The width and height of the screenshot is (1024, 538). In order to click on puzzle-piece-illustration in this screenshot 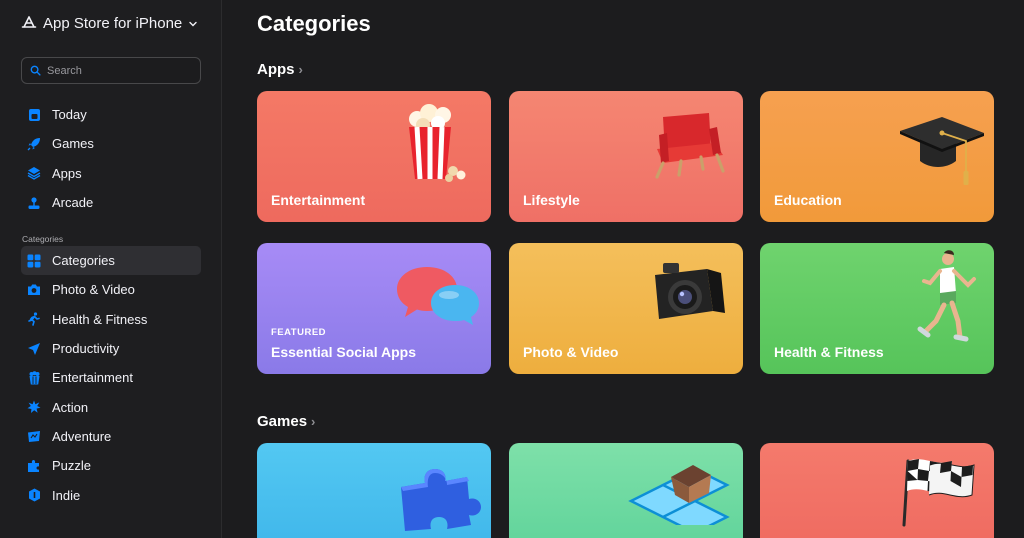, I will do `click(441, 500)`.